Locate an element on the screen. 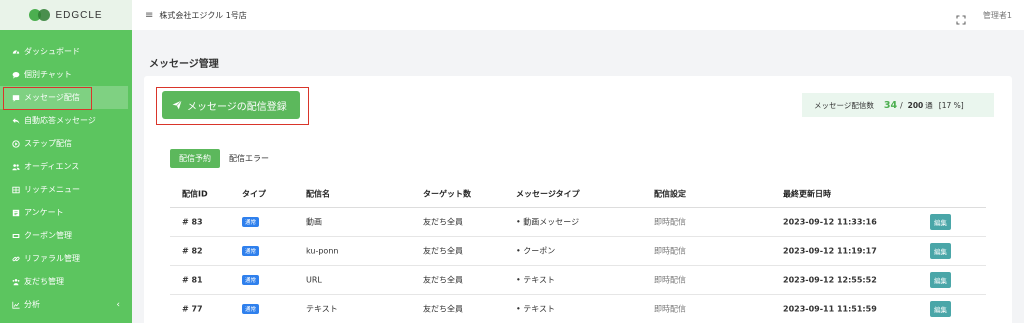 The image size is (1024, 323). updated-at: 2023-09-12 11:19:17 is located at coordinates (830, 251).